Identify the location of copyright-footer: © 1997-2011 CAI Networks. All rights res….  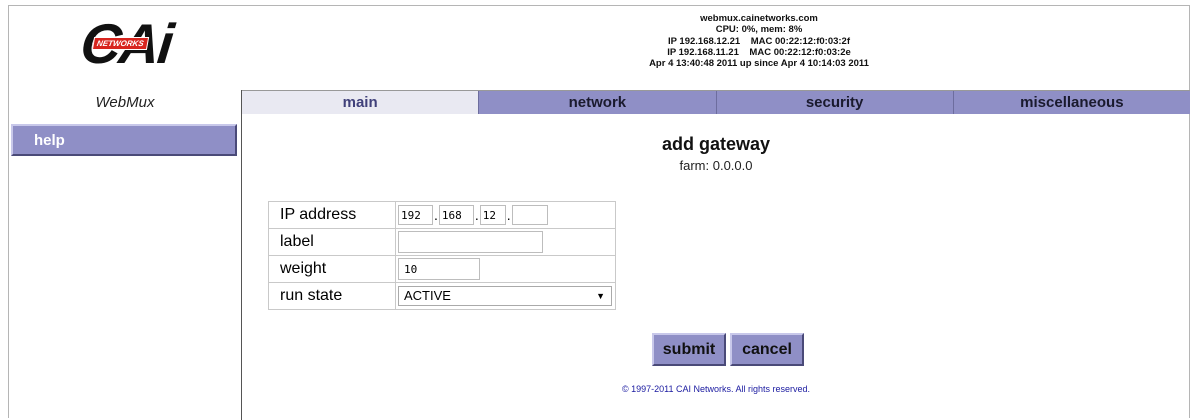
(716, 389).